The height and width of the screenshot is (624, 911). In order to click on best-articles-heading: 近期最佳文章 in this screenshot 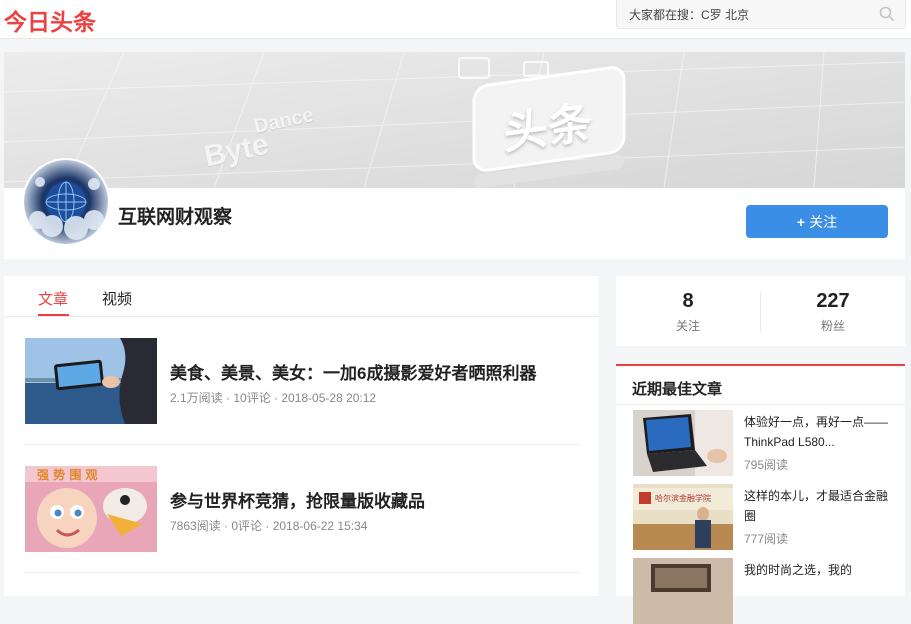, I will do `click(677, 389)`.